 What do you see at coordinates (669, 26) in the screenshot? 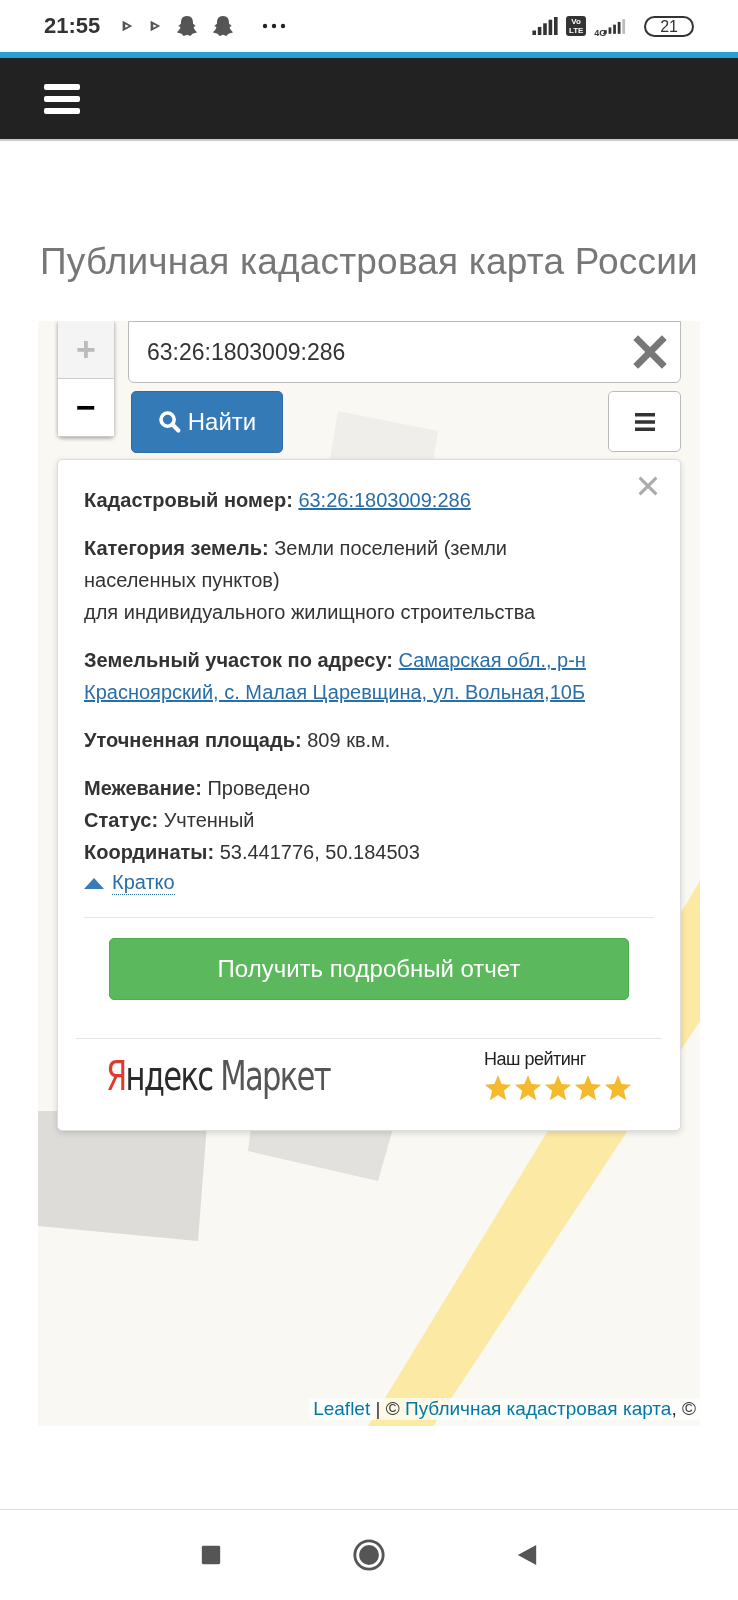
I see `battery-indicator: 21` at bounding box center [669, 26].